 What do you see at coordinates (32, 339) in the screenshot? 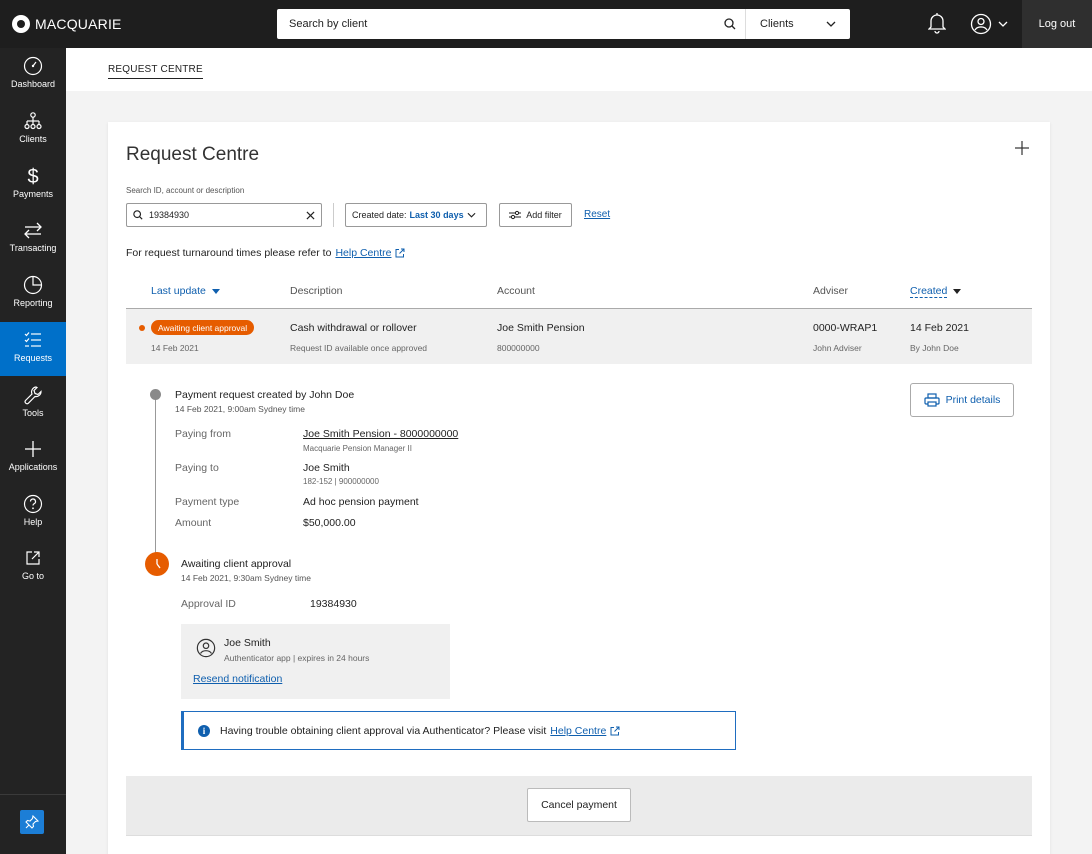
I see `checklist-icon` at bounding box center [32, 339].